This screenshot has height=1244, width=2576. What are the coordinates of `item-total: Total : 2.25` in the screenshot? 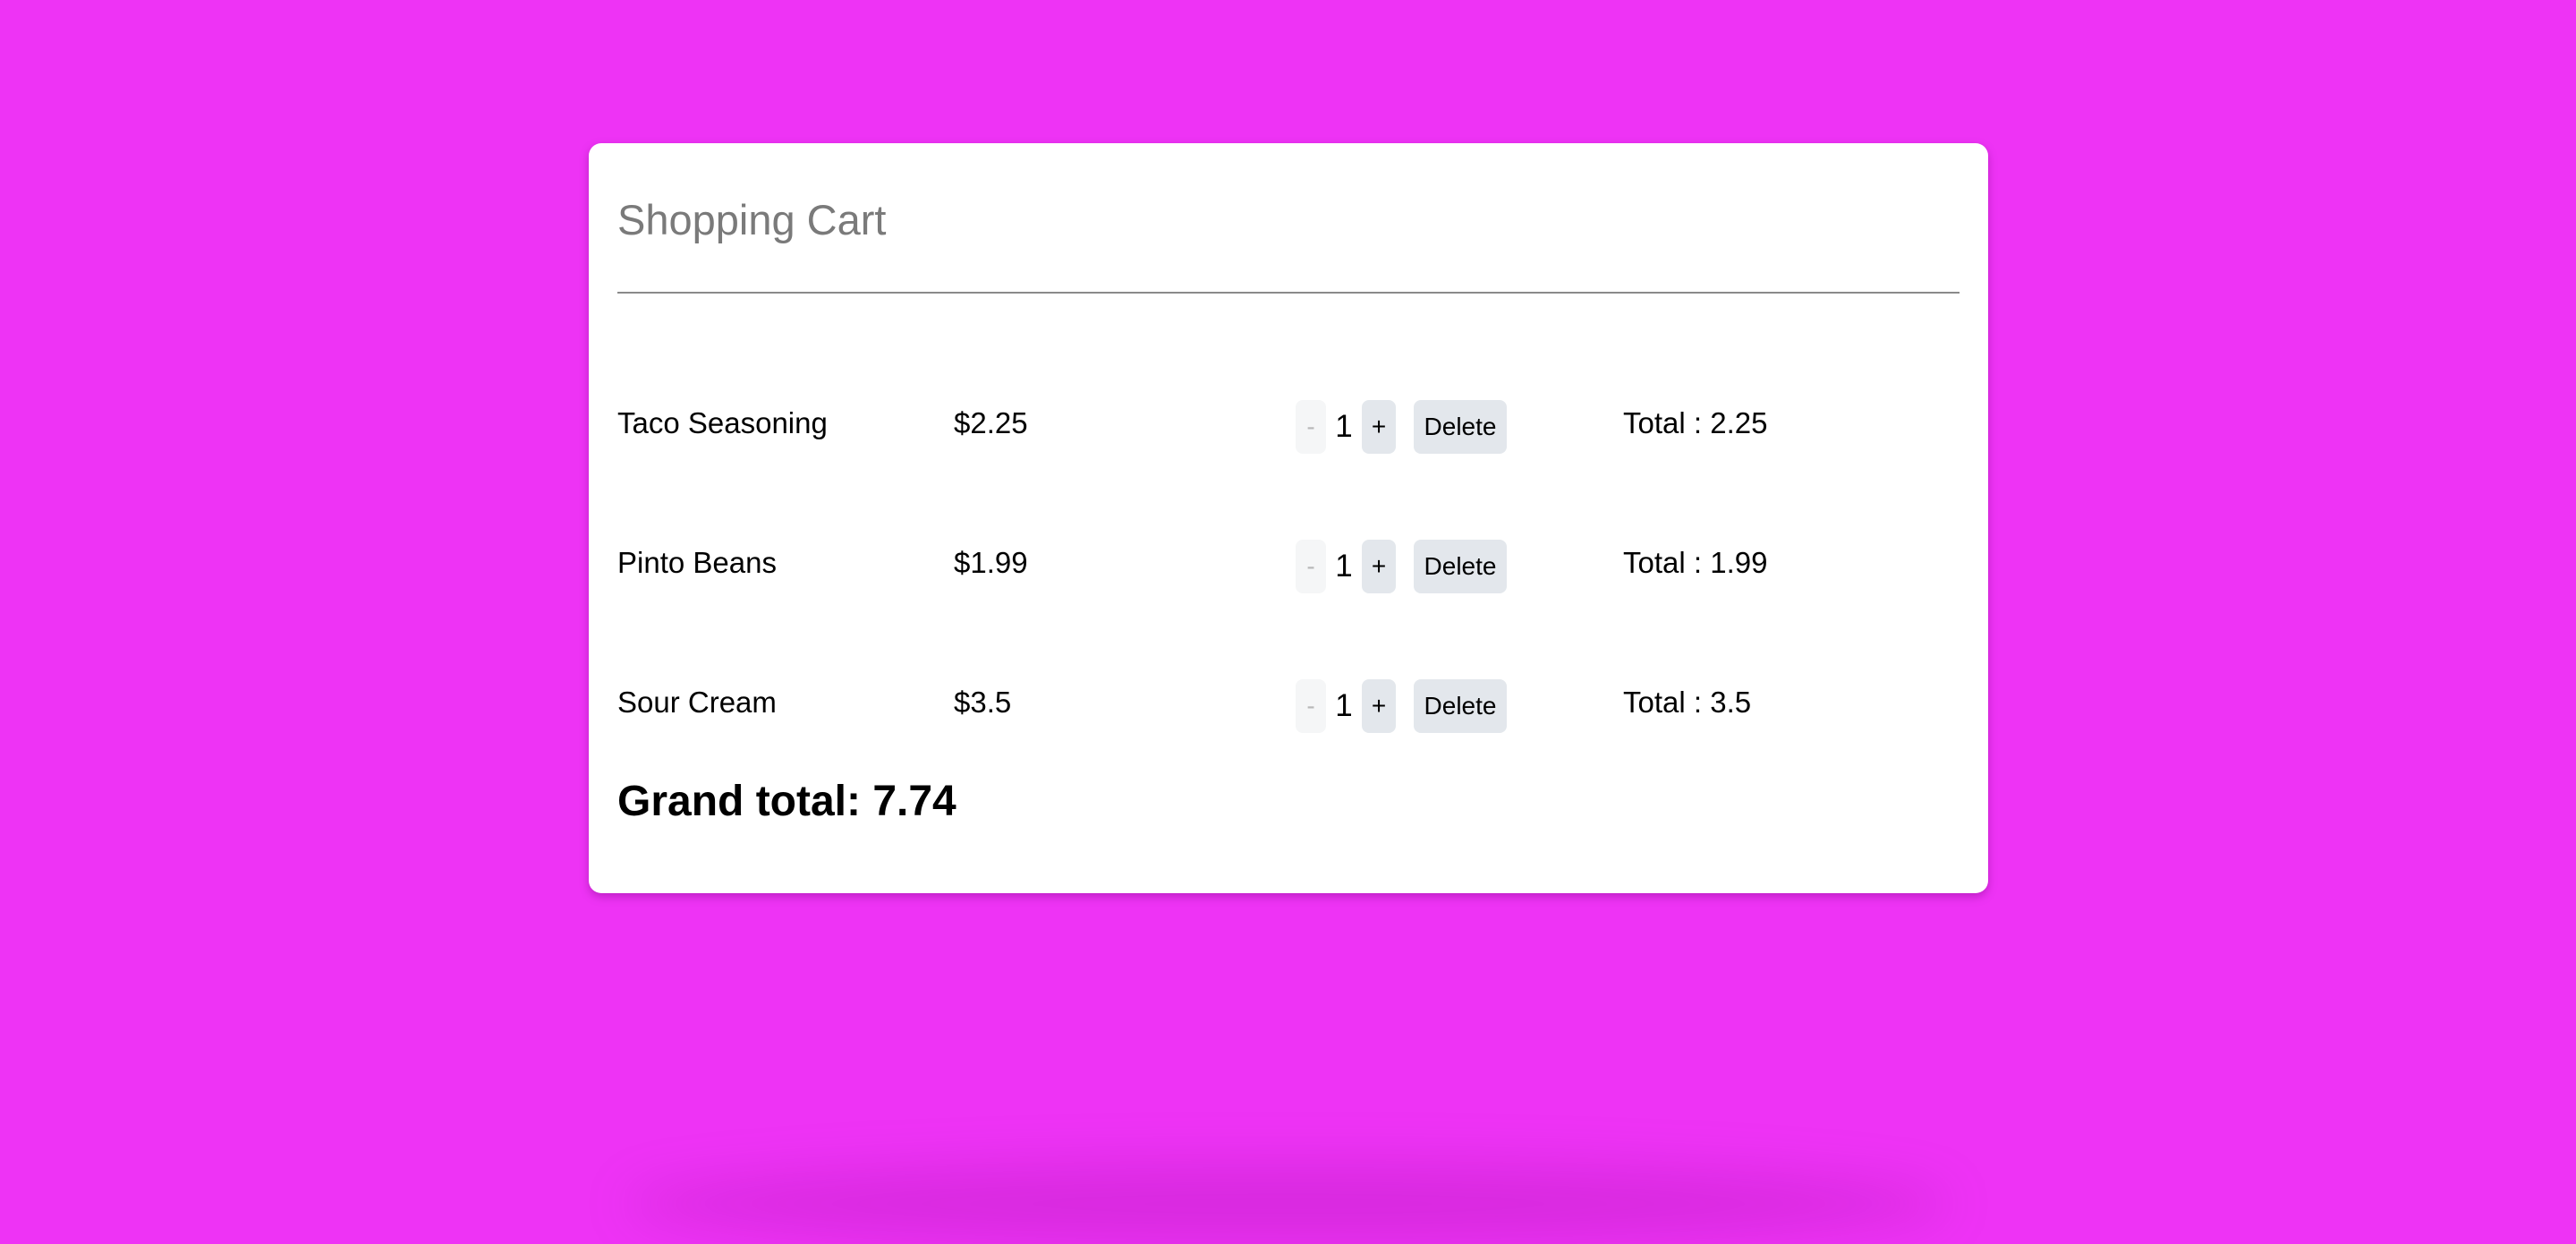 It's located at (1695, 423).